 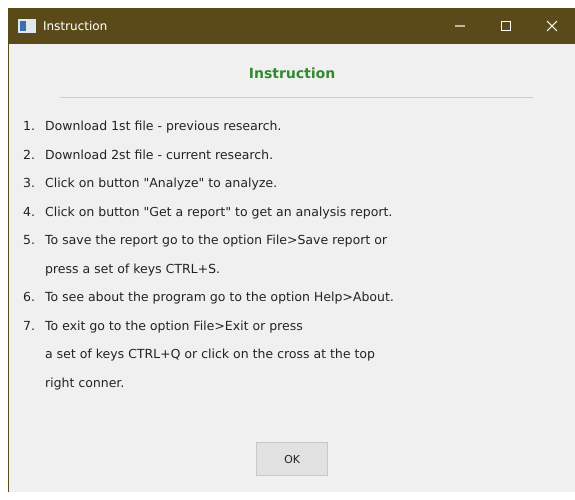 What do you see at coordinates (292, 459) in the screenshot?
I see `ok-button: OK` at bounding box center [292, 459].